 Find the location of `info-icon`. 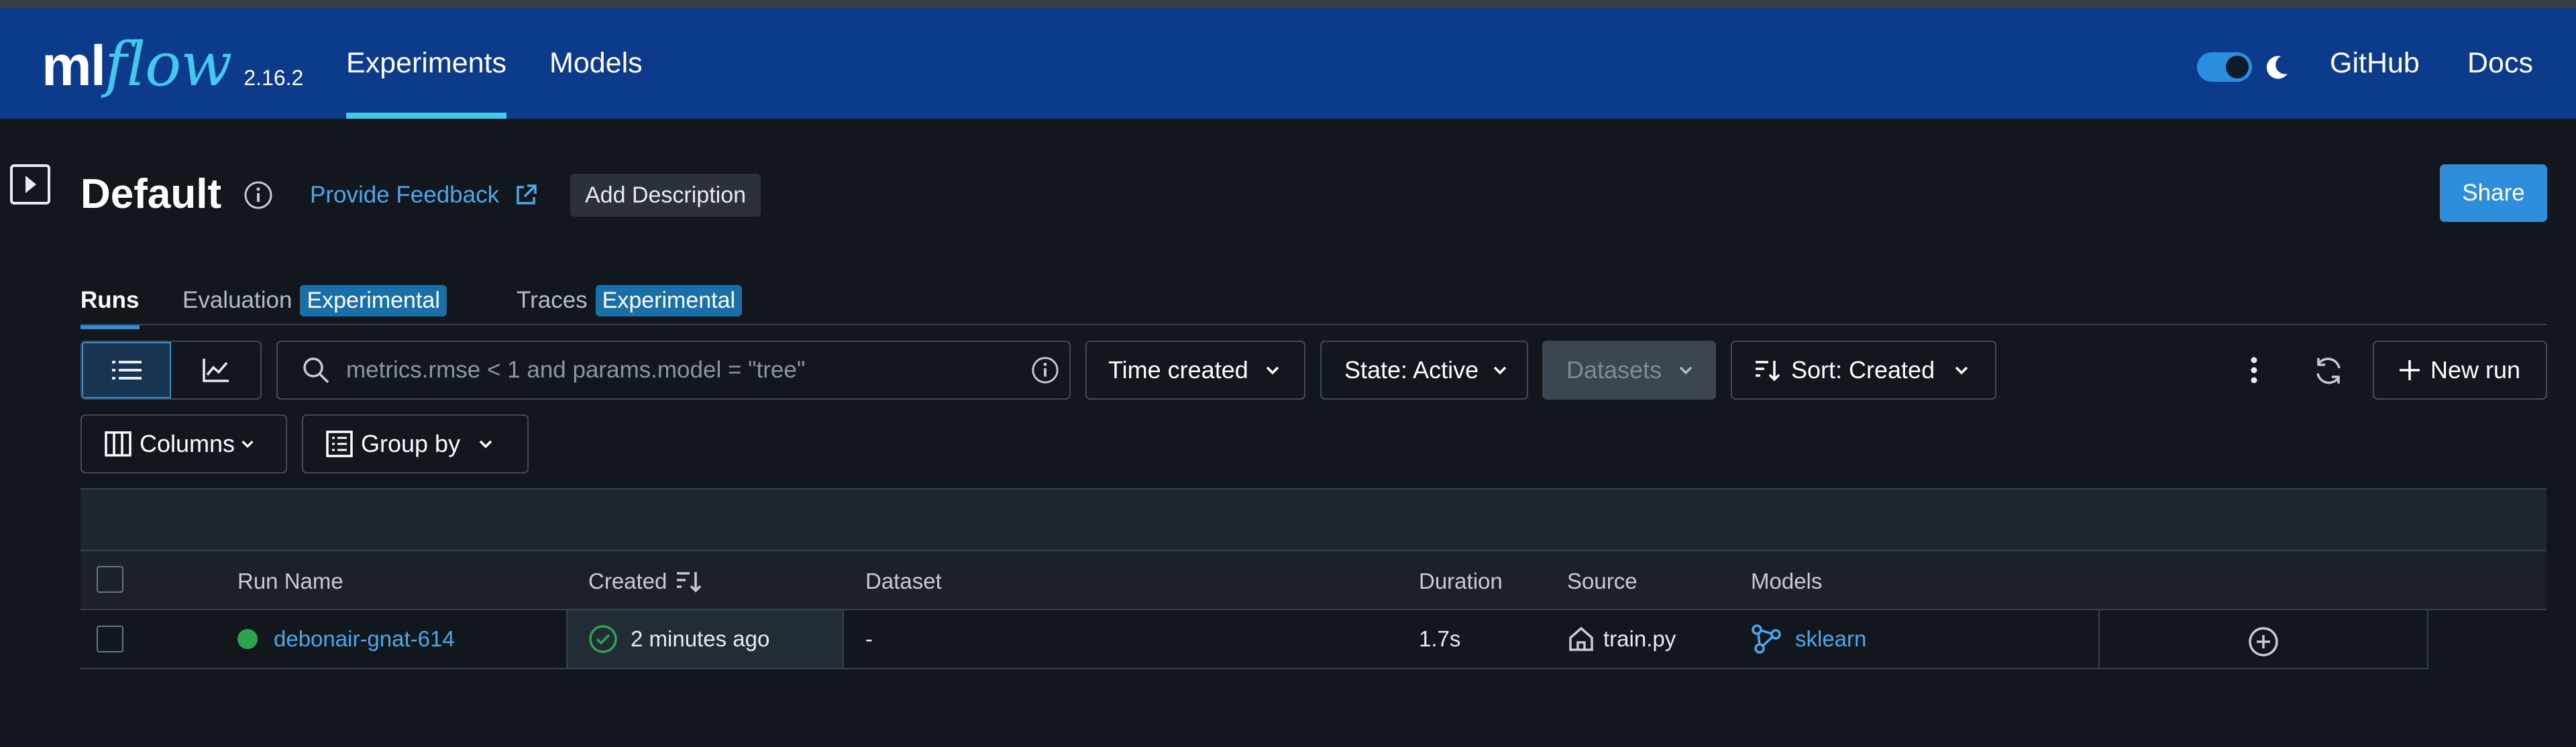

info-icon is located at coordinates (258, 195).